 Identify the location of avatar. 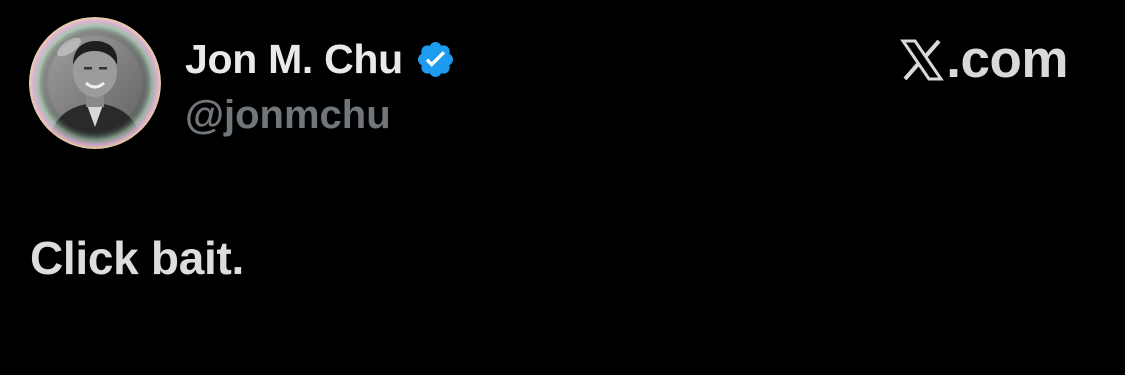
(95, 83).